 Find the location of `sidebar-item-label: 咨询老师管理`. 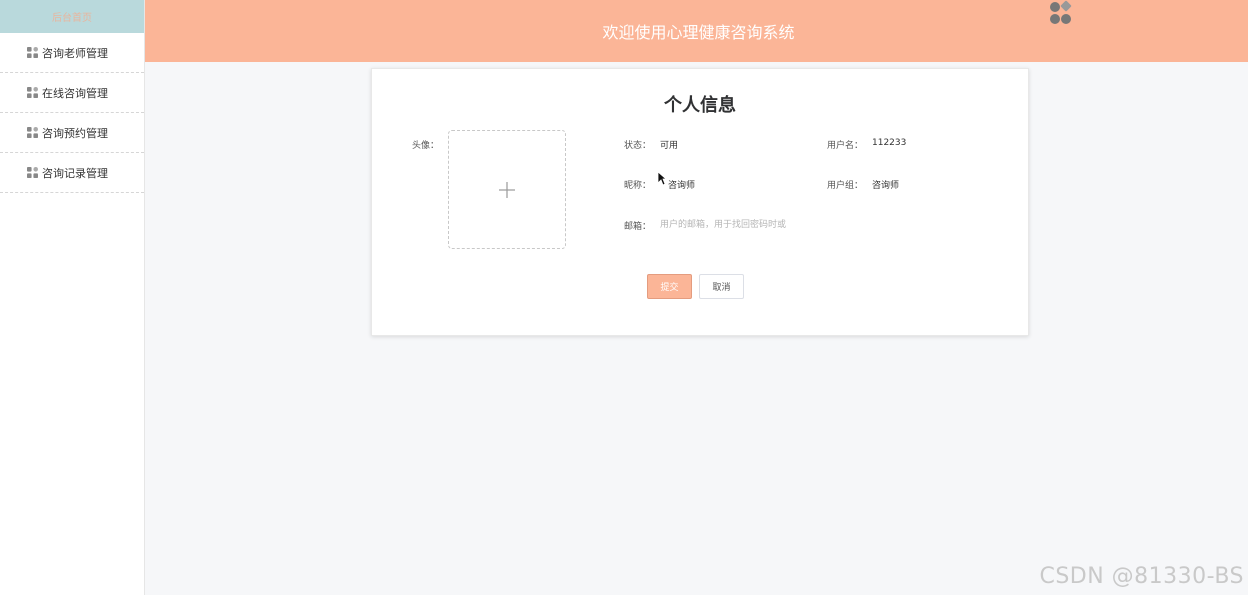

sidebar-item-label: 咨询老师管理 is located at coordinates (75, 53).